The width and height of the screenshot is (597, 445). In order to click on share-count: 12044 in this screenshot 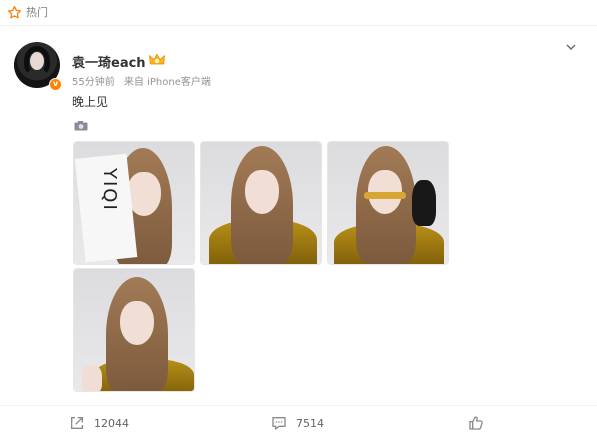, I will do `click(111, 423)`.